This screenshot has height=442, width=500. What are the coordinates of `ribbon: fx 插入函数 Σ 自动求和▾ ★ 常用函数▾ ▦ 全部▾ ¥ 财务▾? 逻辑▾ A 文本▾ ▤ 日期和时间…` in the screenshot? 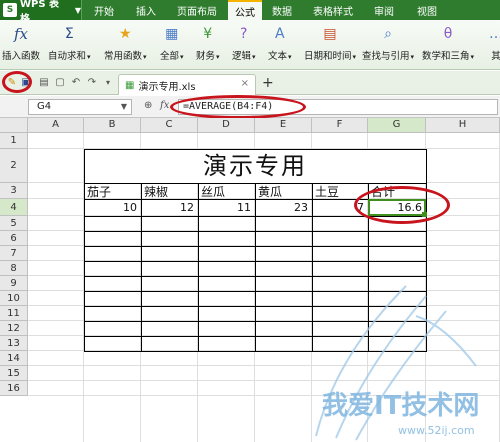 It's located at (250, 45).